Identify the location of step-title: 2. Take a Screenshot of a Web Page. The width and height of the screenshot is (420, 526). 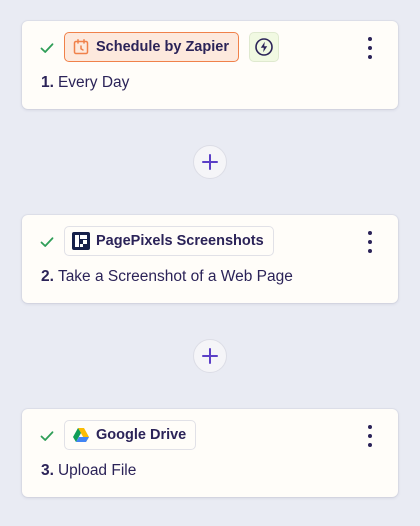
(167, 277).